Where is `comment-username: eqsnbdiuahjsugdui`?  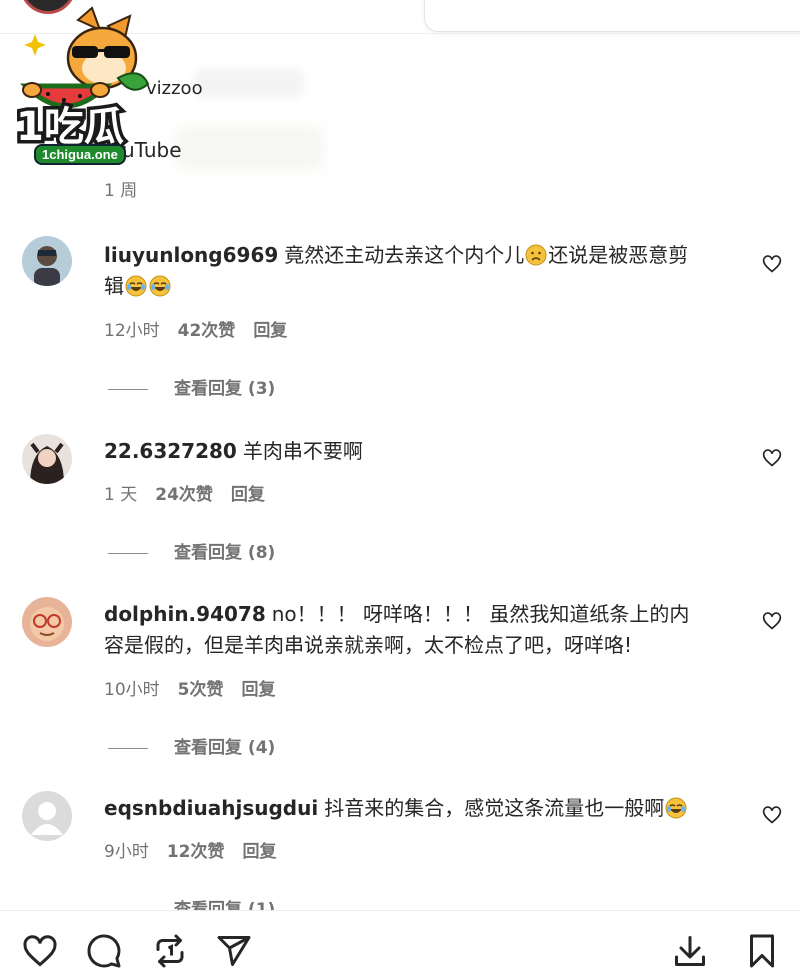 comment-username: eqsnbdiuahjsugdui is located at coordinates (211, 808).